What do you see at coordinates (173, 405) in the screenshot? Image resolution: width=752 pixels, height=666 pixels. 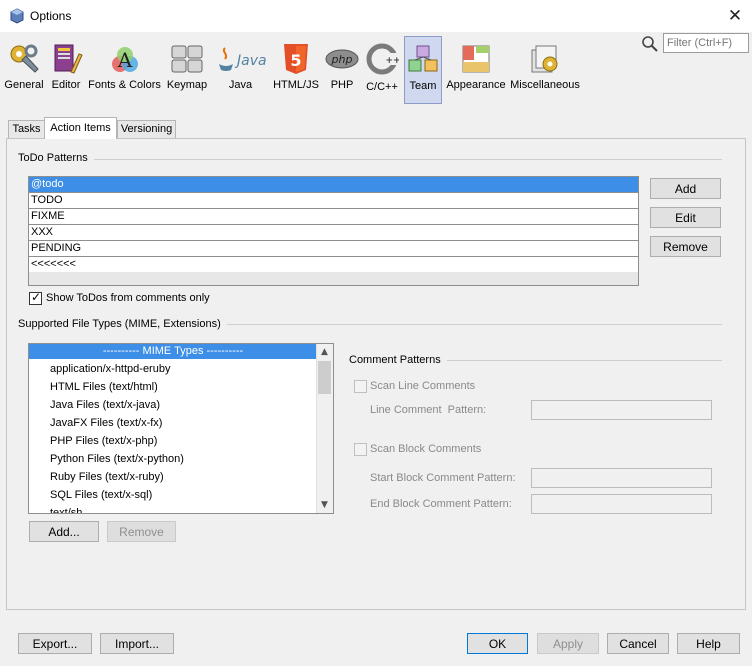 I see `mime-list-item: Java Files (text/x-java)` at bounding box center [173, 405].